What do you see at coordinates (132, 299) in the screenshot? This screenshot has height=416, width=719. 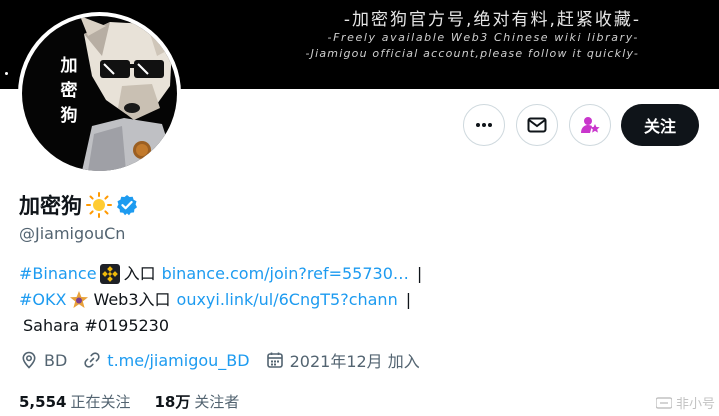 I see `bio-okx-text: Web3入口` at bounding box center [132, 299].